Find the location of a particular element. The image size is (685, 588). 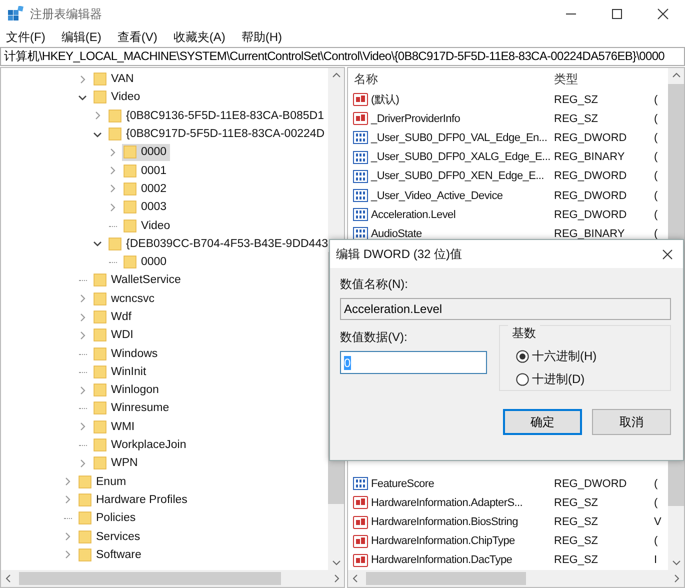

field-label: 数值名称(N): is located at coordinates (374, 284).